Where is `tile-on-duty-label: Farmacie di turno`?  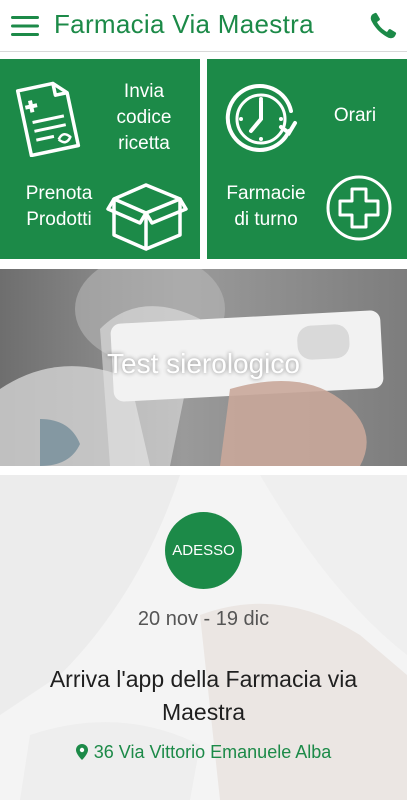
tile-on-duty-label: Farmacie di turno is located at coordinates (266, 207).